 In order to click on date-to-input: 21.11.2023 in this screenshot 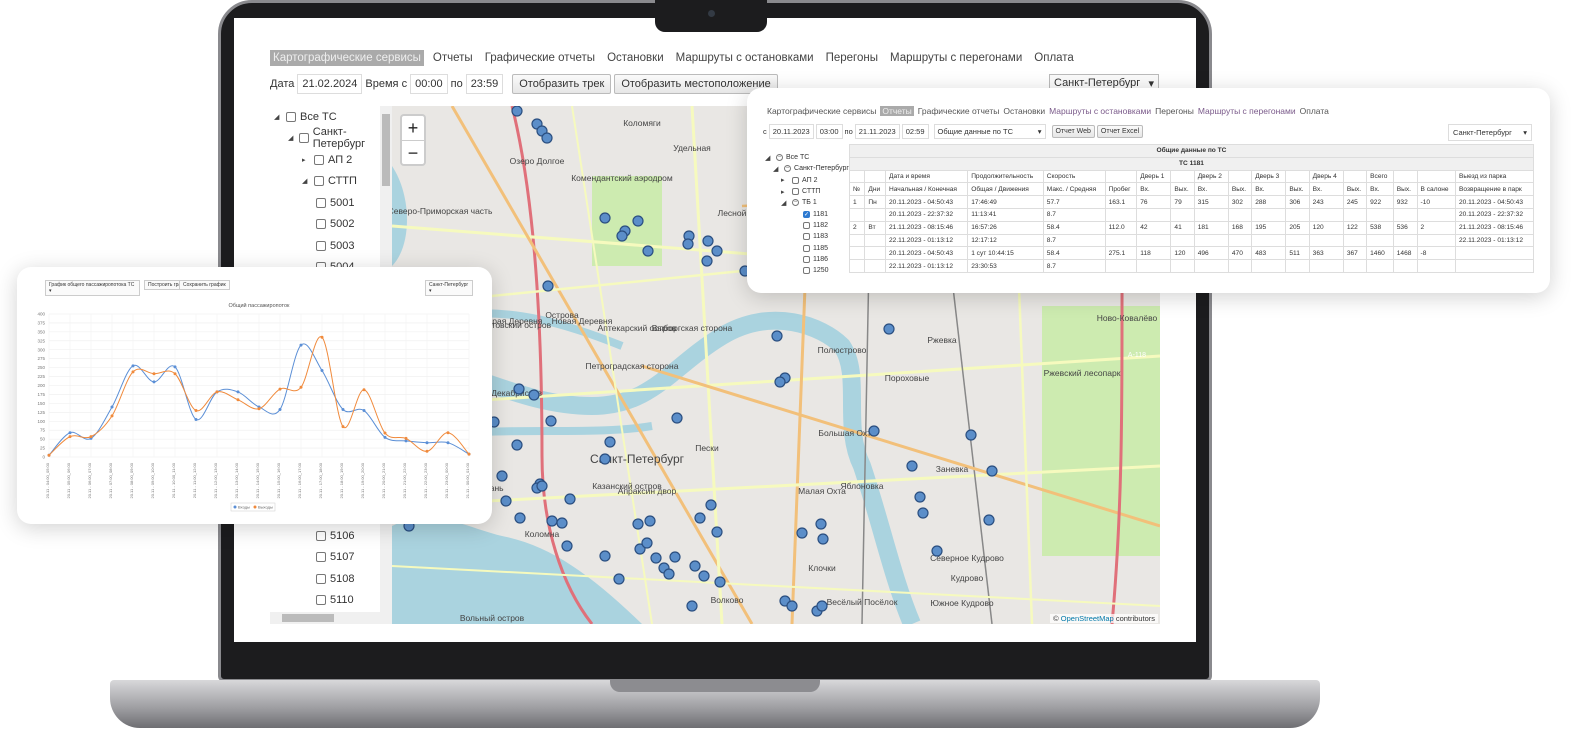, I will do `click(877, 131)`.